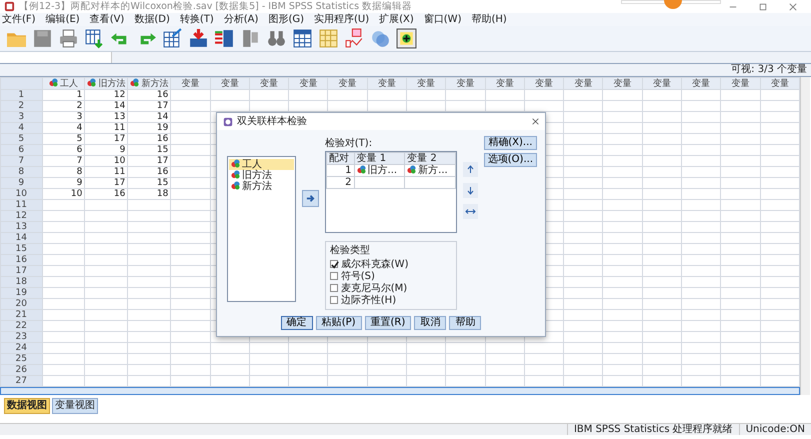 The height and width of the screenshot is (439, 811). What do you see at coordinates (388, 323) in the screenshot?
I see `dialog-button: 重置(R)` at bounding box center [388, 323].